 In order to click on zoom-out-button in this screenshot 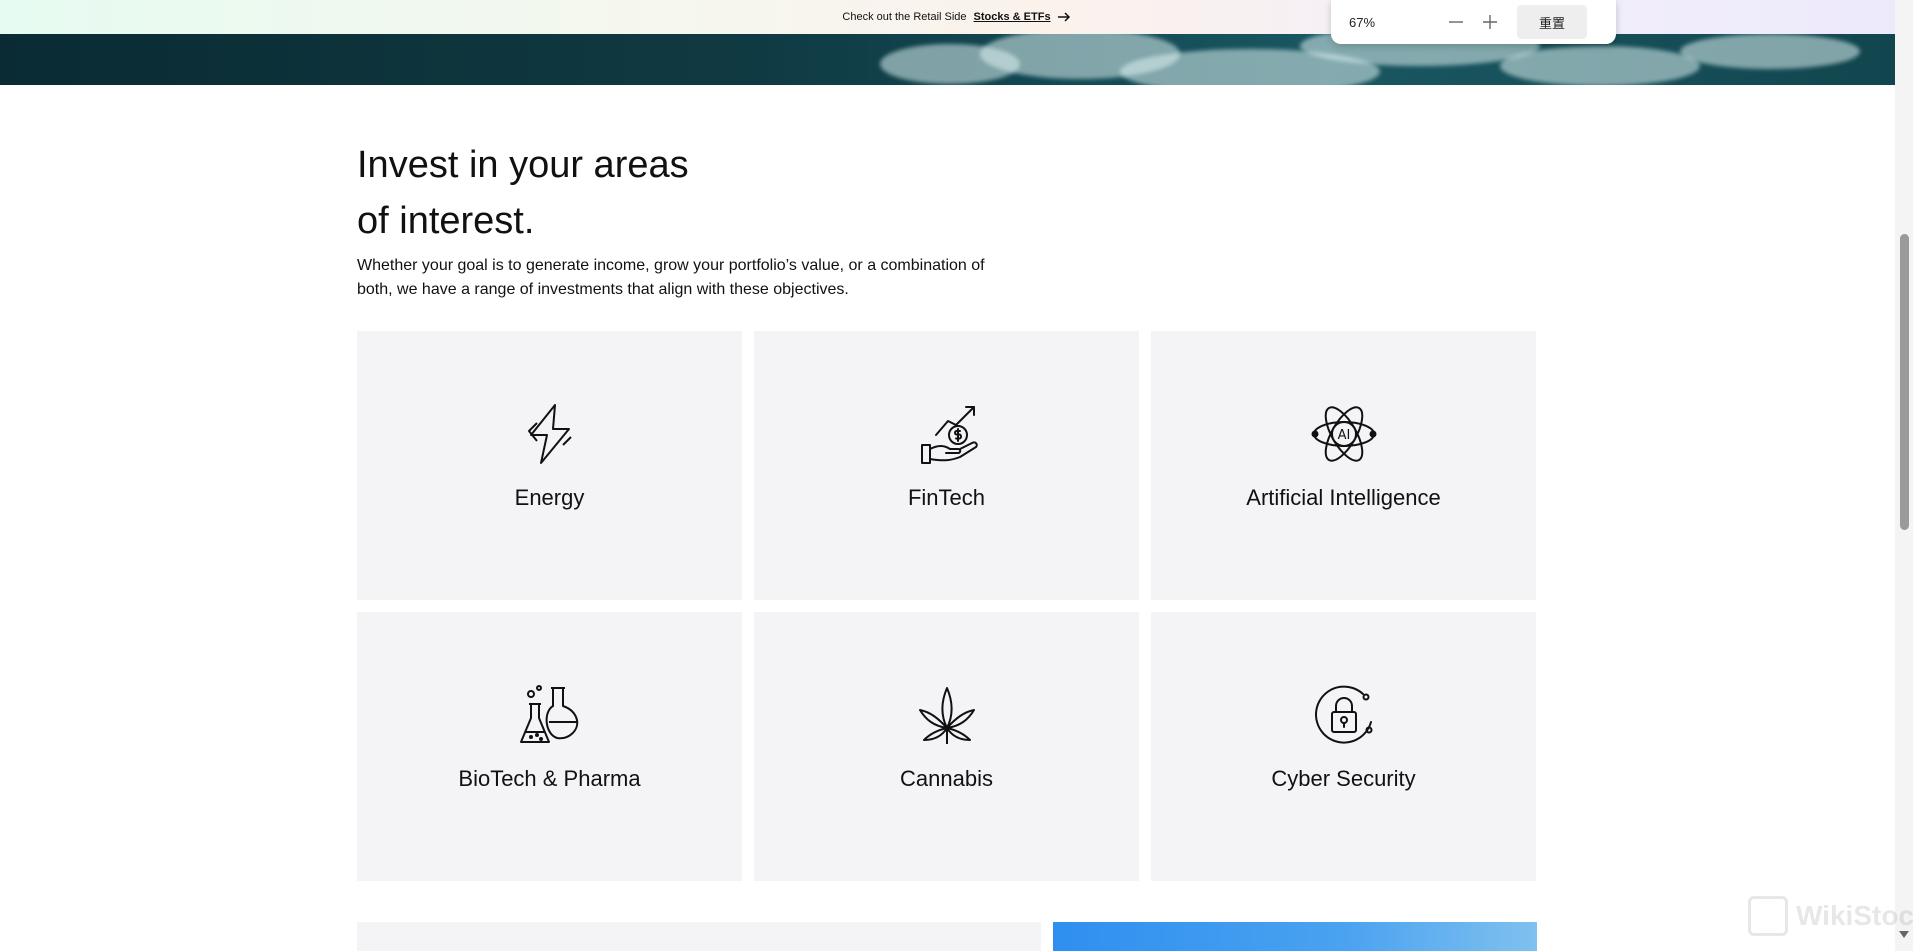, I will do `click(1456, 22)`.